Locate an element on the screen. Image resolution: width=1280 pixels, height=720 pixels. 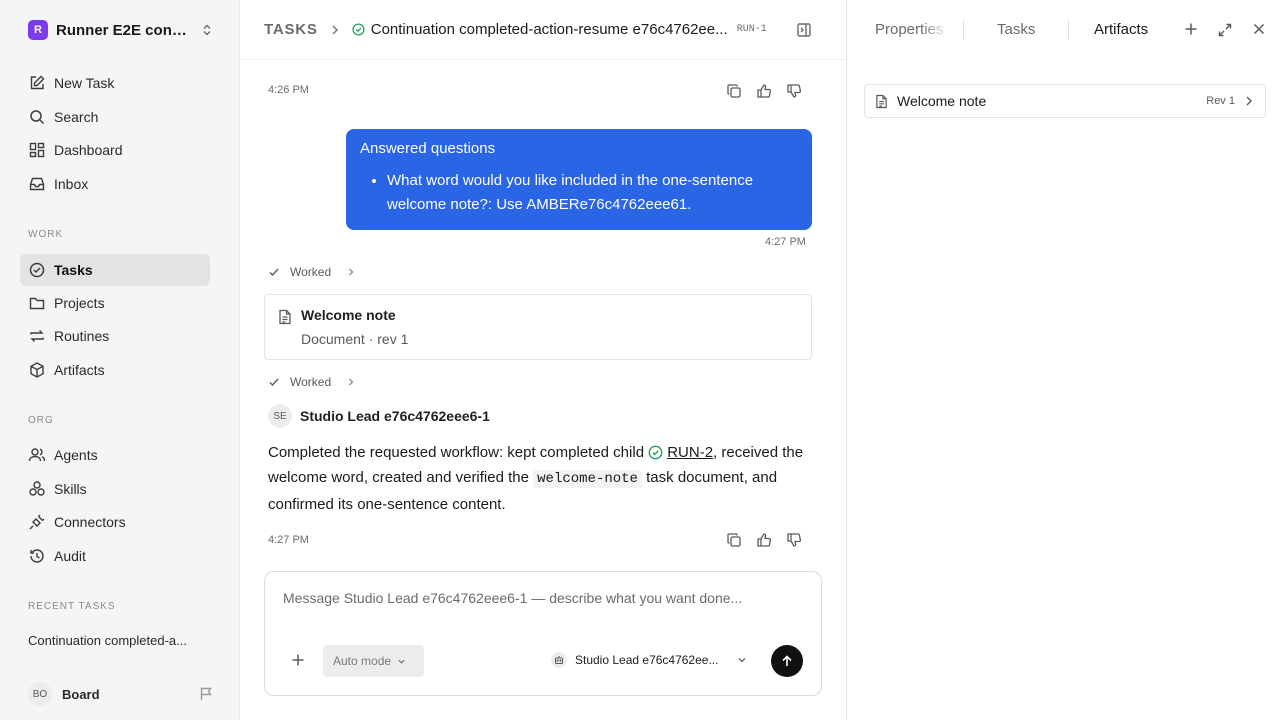
skills-icon is located at coordinates (37, 489).